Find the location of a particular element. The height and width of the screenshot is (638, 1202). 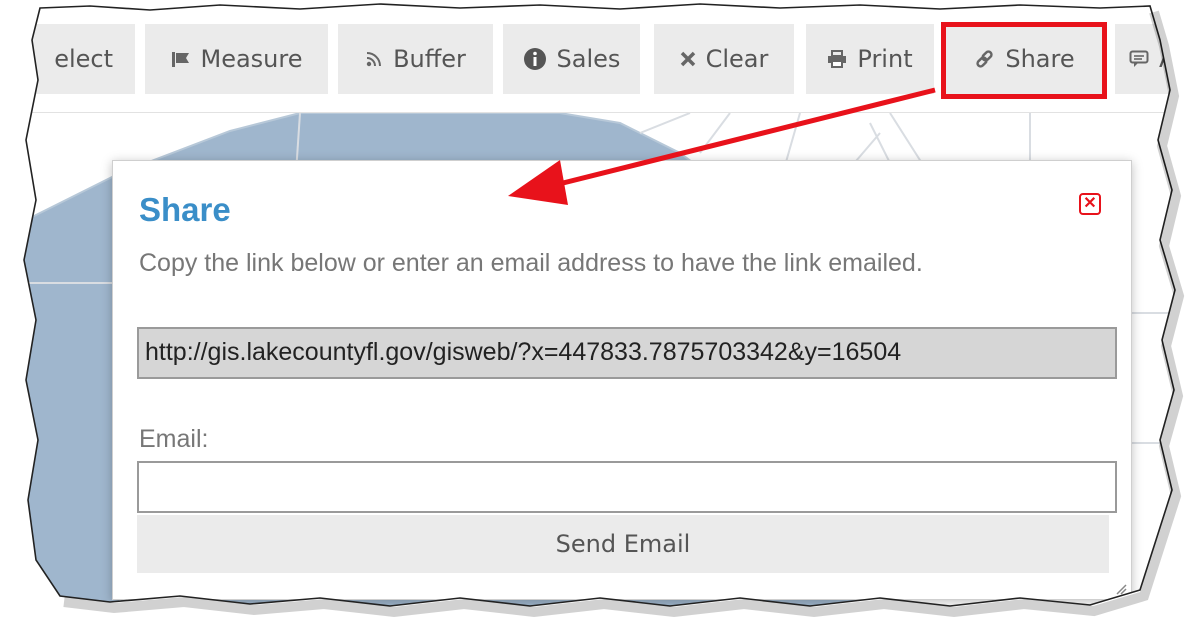

email-input is located at coordinates (627, 487).